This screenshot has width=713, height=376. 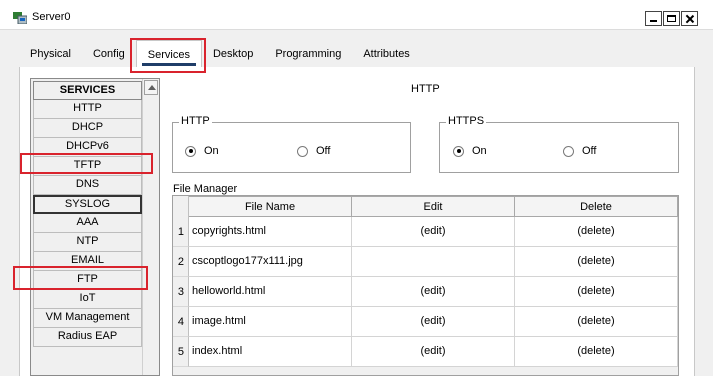 What do you see at coordinates (87, 147) in the screenshot?
I see `sidebar-item-dhcpv6: DHCPv6` at bounding box center [87, 147].